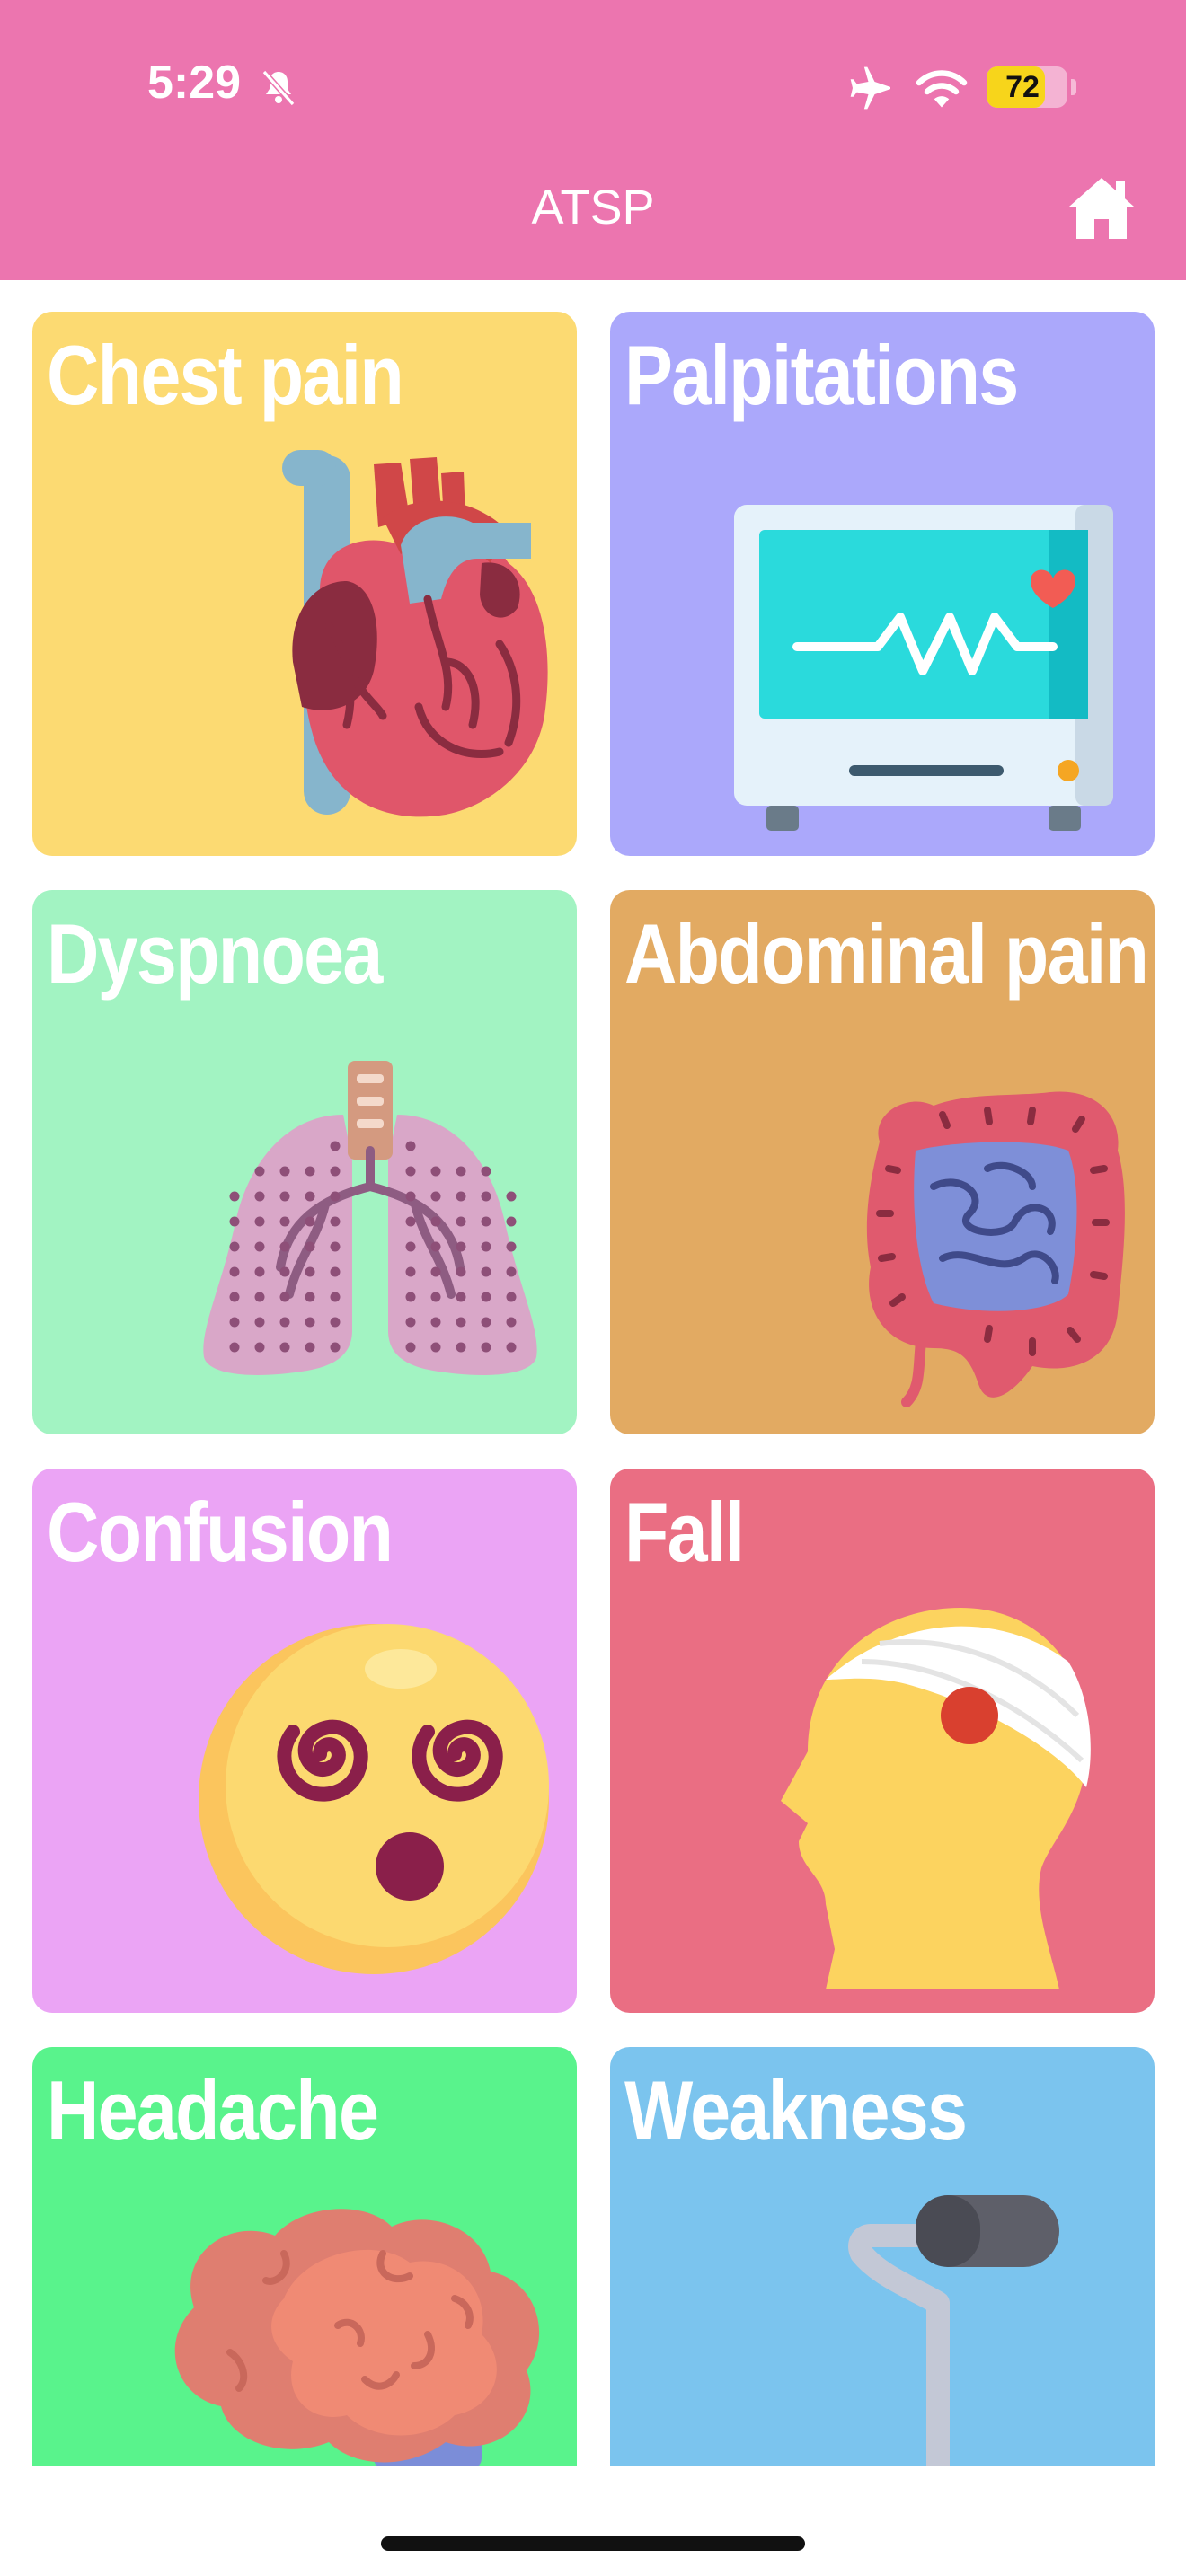  Describe the element at coordinates (1073, 87) in the screenshot. I see `battery-cap` at that location.